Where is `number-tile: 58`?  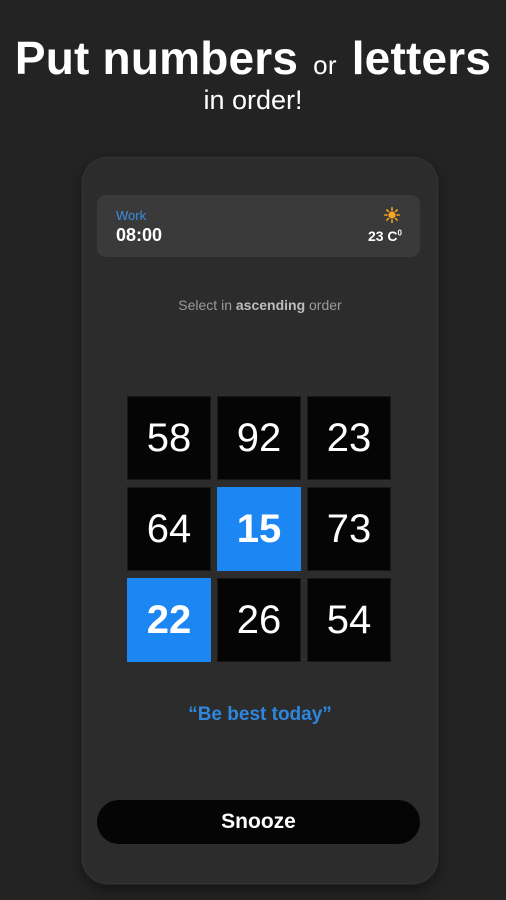 number-tile: 58 is located at coordinates (169, 438).